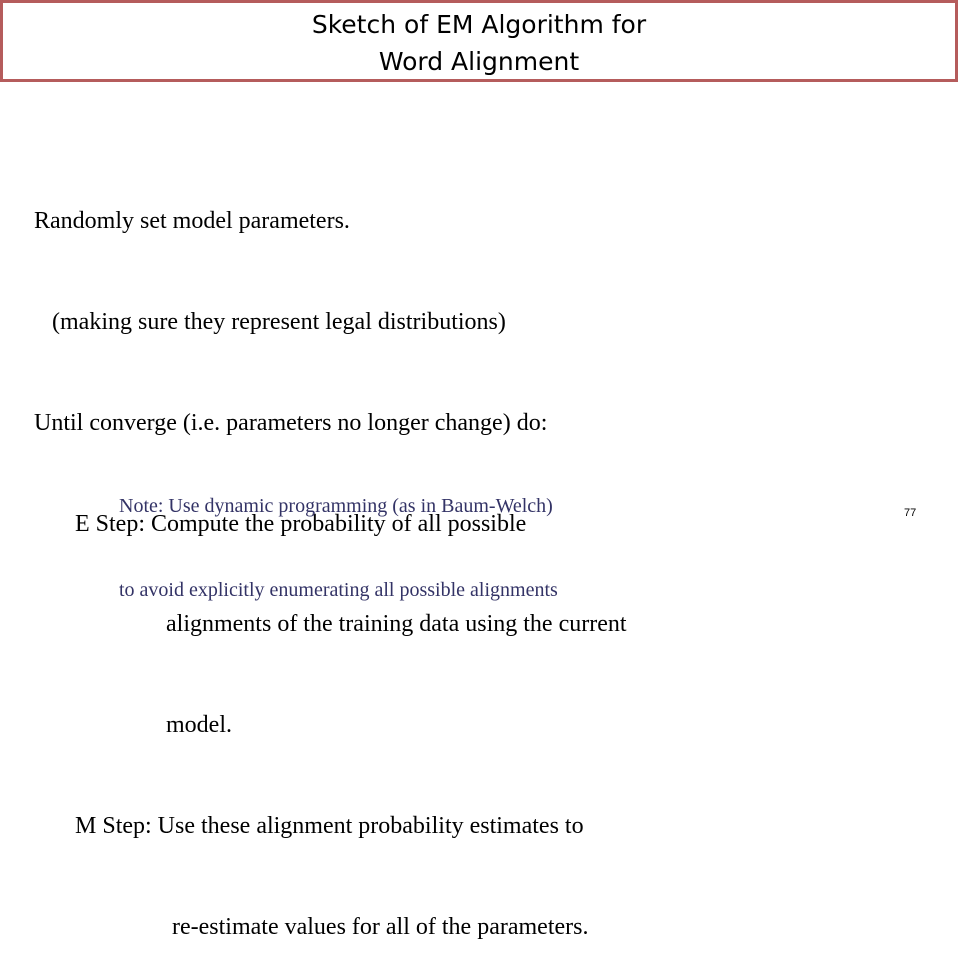 The image size is (958, 978). I want to click on body-line-random-init: Randomly set model parameters., so click(192, 221).